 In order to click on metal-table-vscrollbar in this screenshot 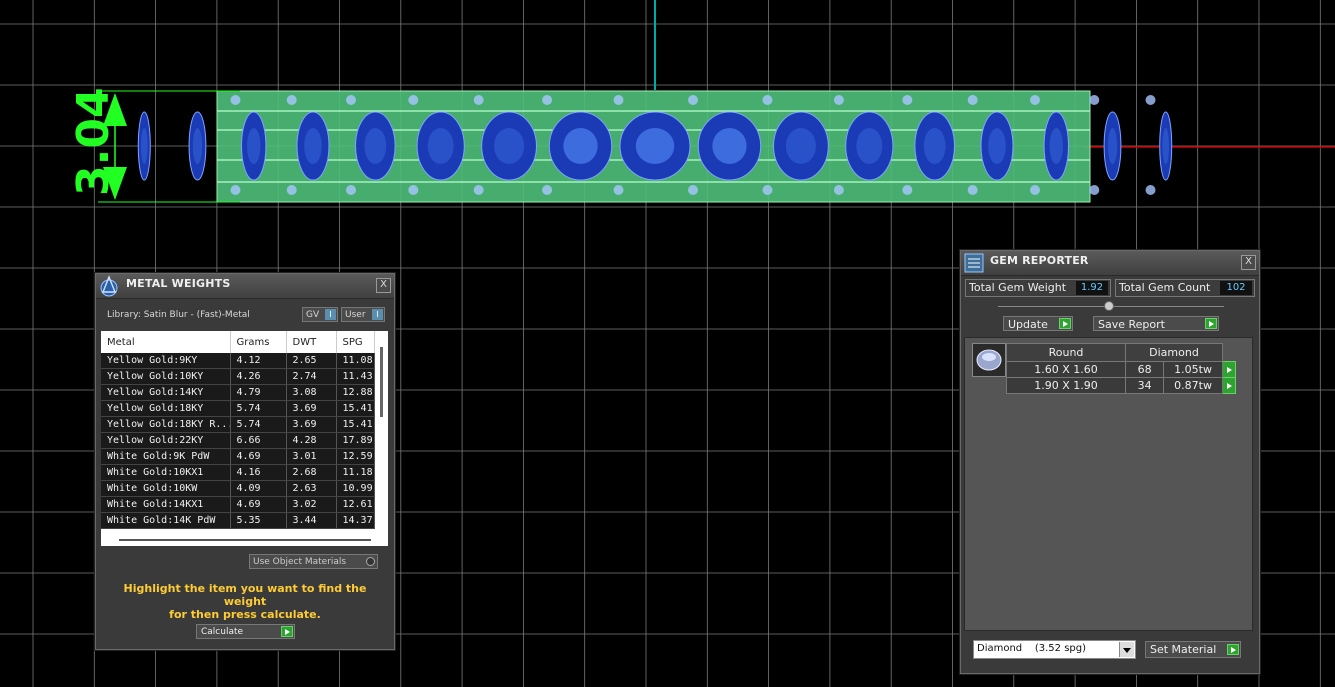, I will do `click(381, 382)`.